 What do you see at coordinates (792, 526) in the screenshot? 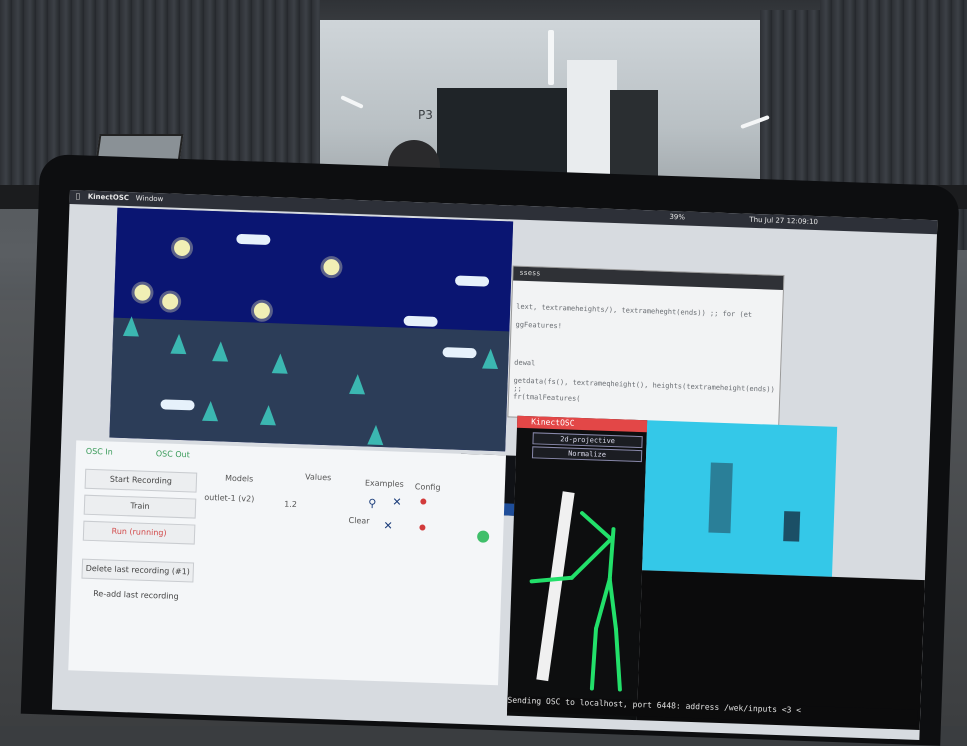
I see `chair-silhouette` at bounding box center [792, 526].